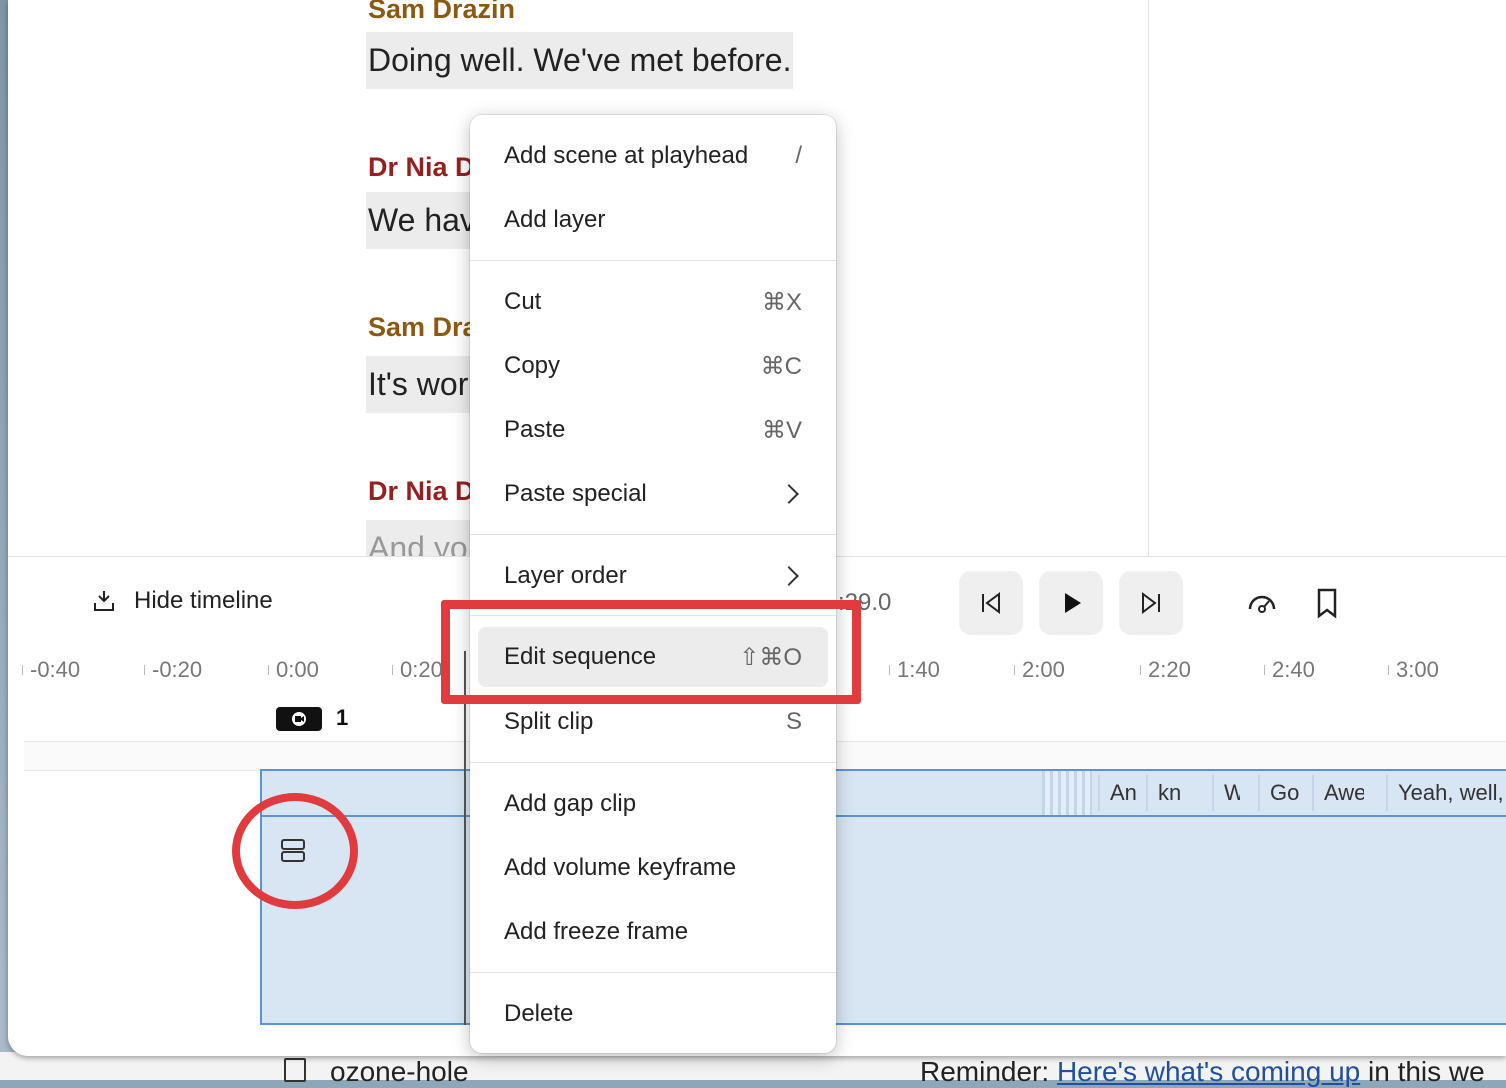 This screenshot has height=1088, width=1506. I want to click on checkbox-icon, so click(295, 1070).